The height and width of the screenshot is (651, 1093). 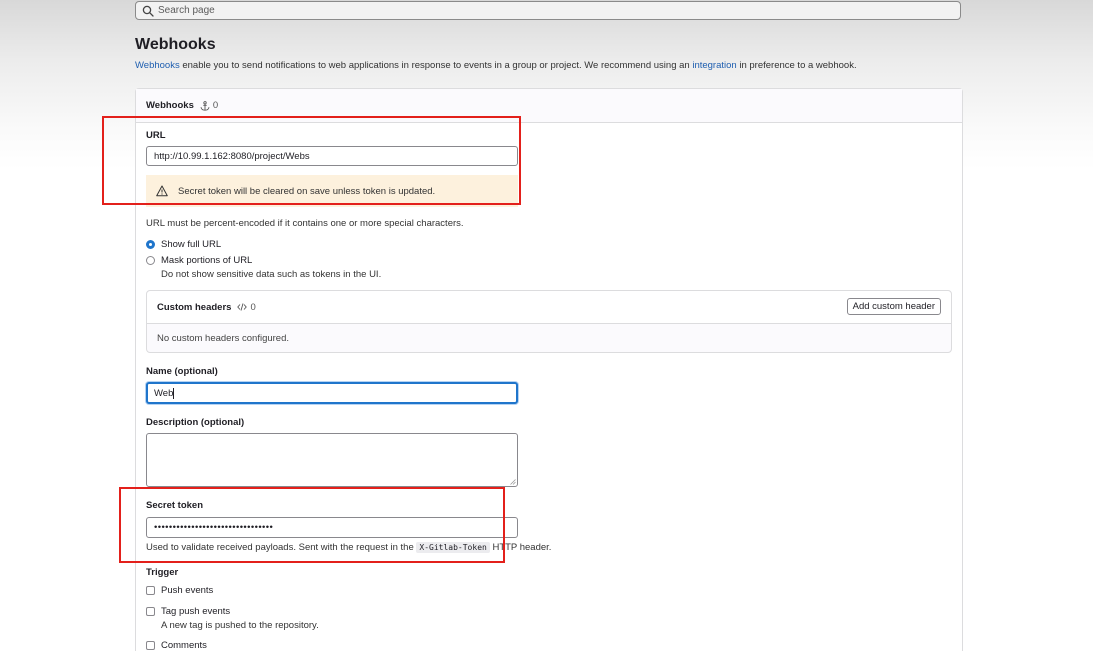 I want to click on url-input: http://10.99.1.162:8080/project/Webs, so click(x=332, y=156).